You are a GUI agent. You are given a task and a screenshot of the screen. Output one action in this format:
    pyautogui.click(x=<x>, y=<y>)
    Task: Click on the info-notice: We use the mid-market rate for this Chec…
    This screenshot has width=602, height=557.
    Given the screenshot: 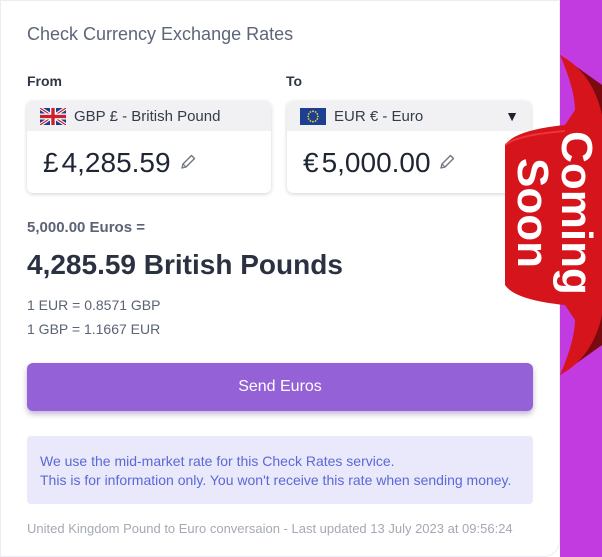 What is the action you would take?
    pyautogui.click(x=280, y=470)
    